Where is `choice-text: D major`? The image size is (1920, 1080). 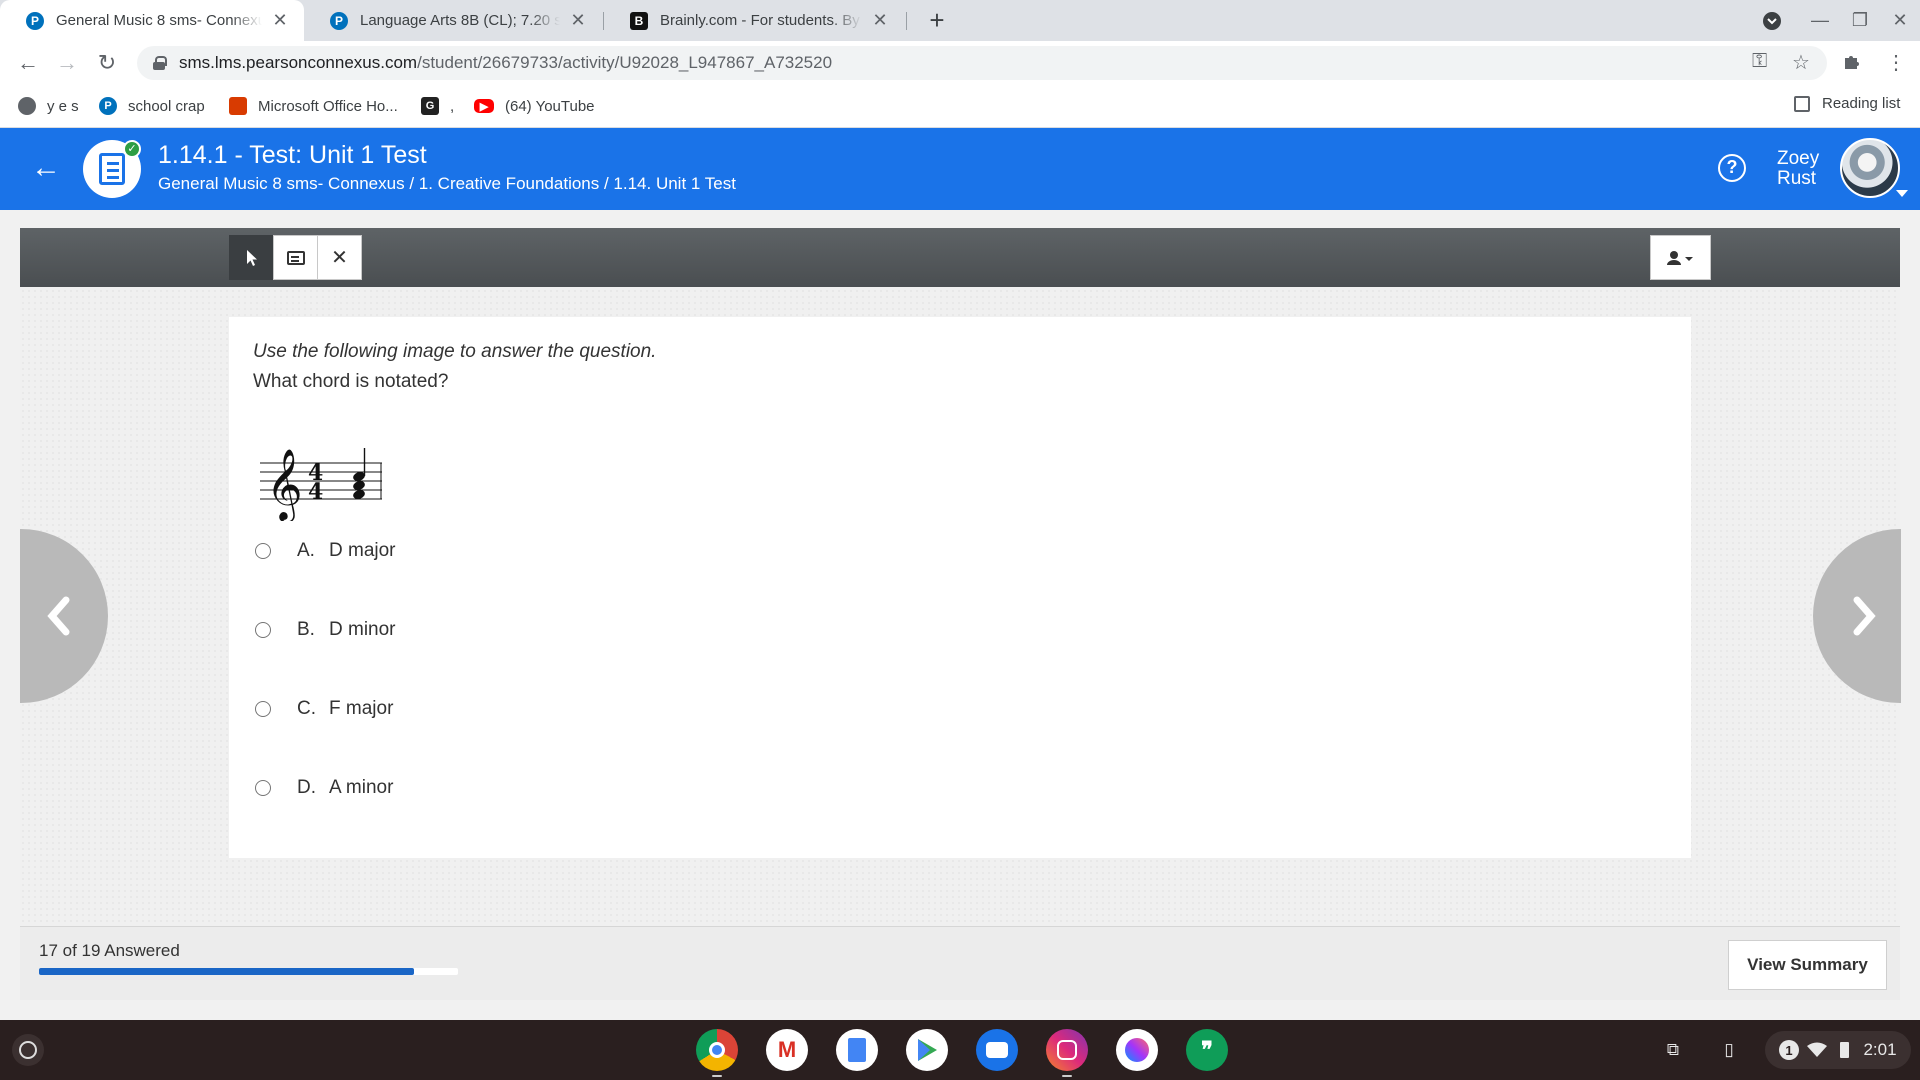
choice-text: D major is located at coordinates (362, 550).